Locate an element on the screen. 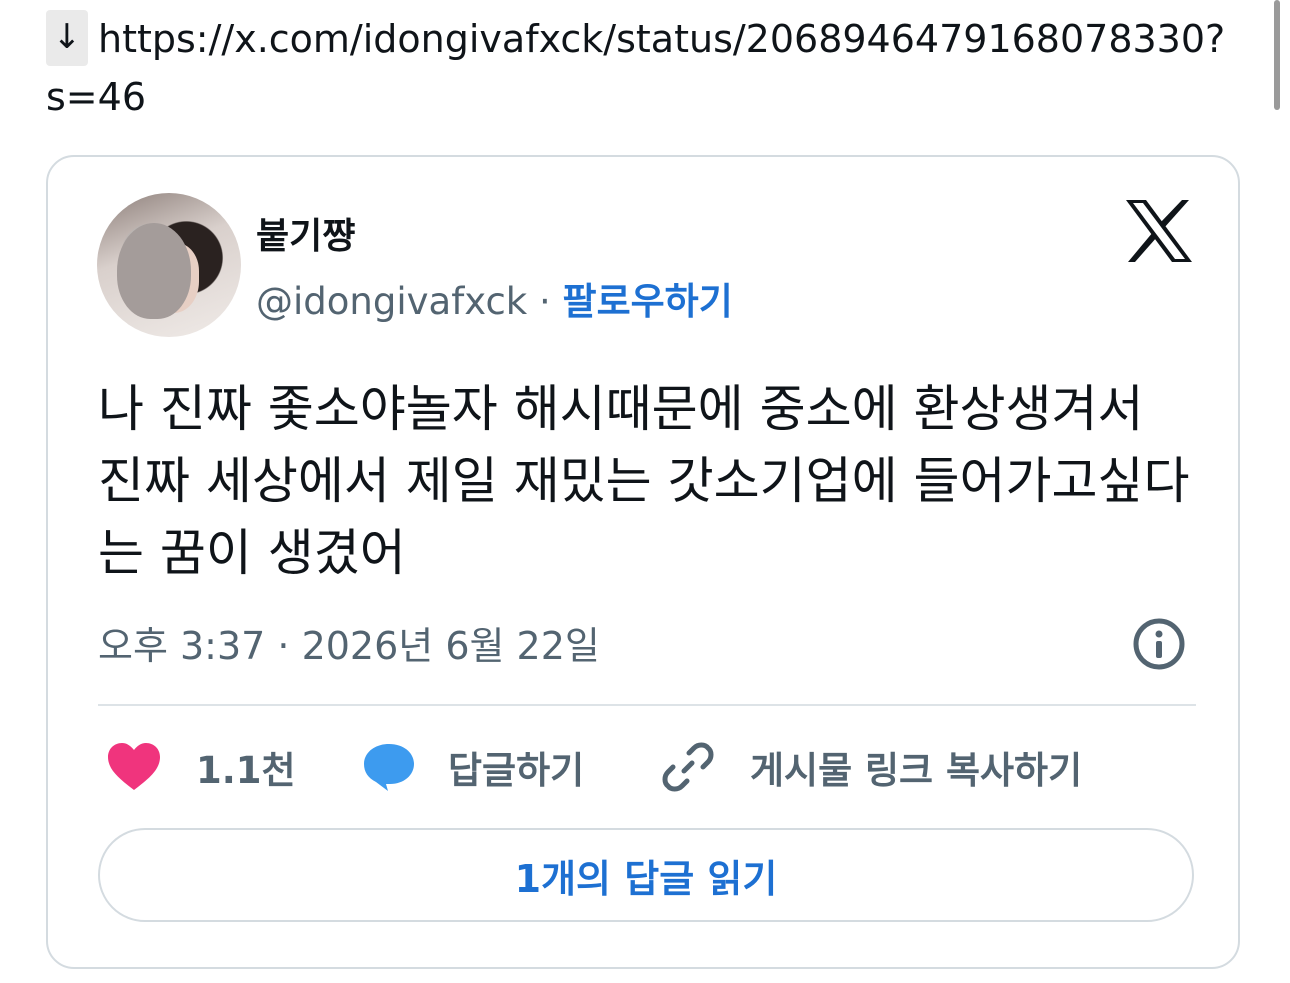  copy-link-button: 게시물 링크 복사하기 is located at coordinates (872, 767).